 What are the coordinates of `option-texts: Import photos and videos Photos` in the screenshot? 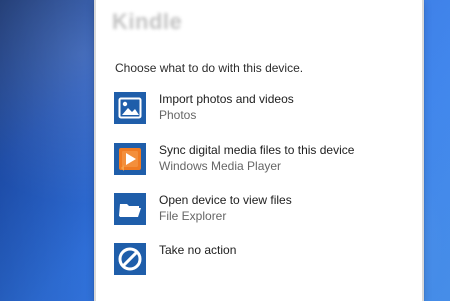 It's located at (226, 107).